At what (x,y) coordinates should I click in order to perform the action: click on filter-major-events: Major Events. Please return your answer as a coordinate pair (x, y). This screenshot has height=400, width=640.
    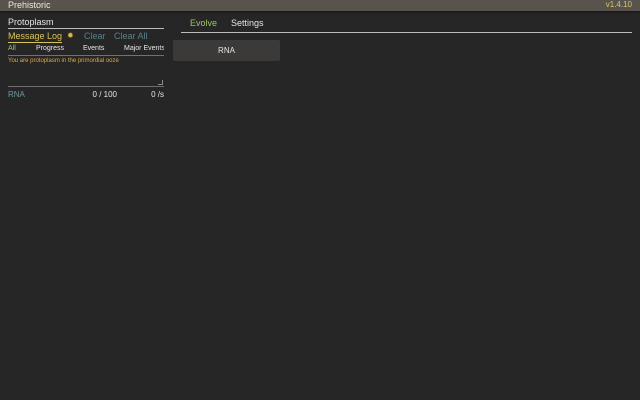
    Looking at the image, I should click on (144, 49).